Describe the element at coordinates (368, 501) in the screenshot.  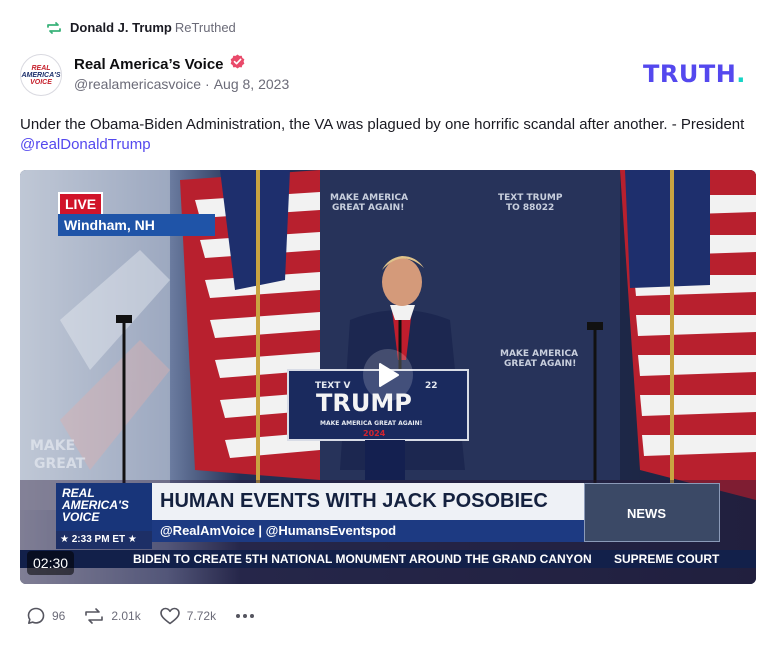
I see `show-title: HUMAN EVENTS WITH JACK POSOBIEC` at that location.